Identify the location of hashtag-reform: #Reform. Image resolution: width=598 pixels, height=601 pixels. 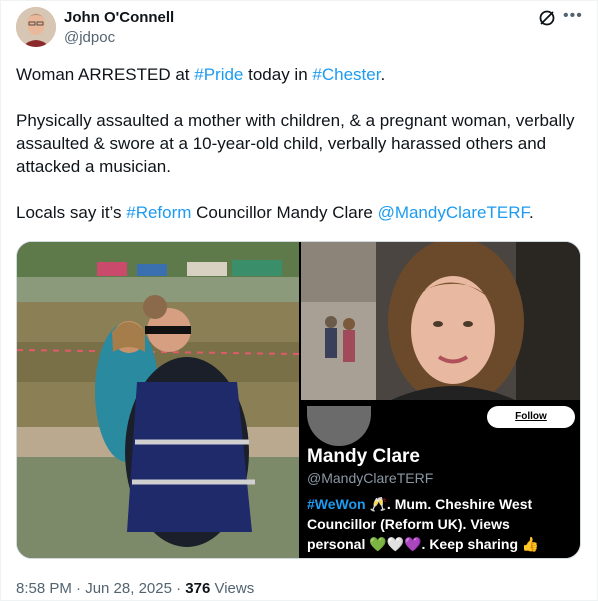
(158, 212).